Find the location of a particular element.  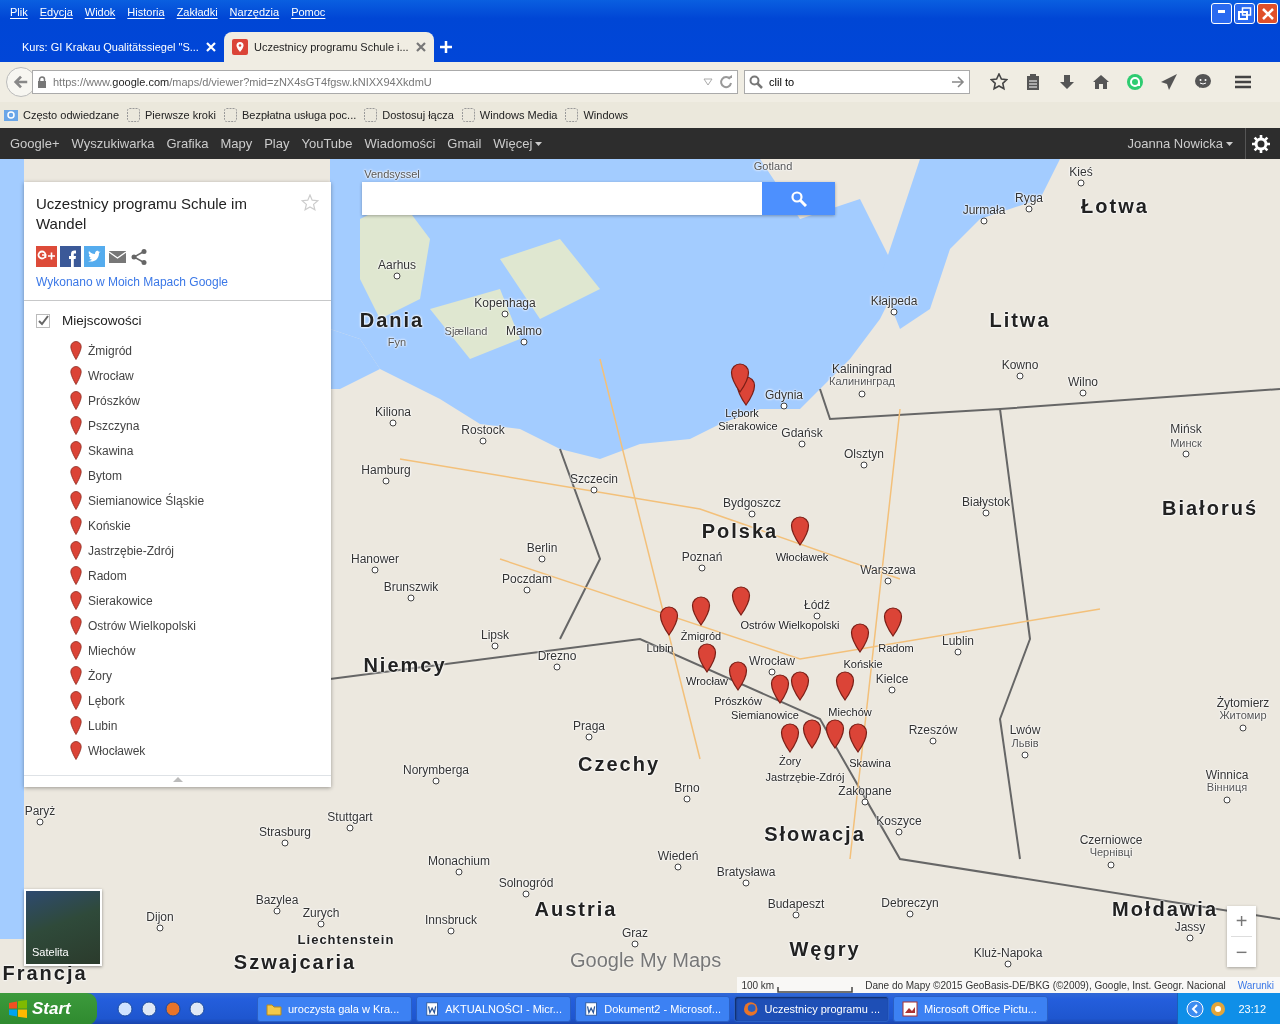

share-icon is located at coordinates (139, 256).